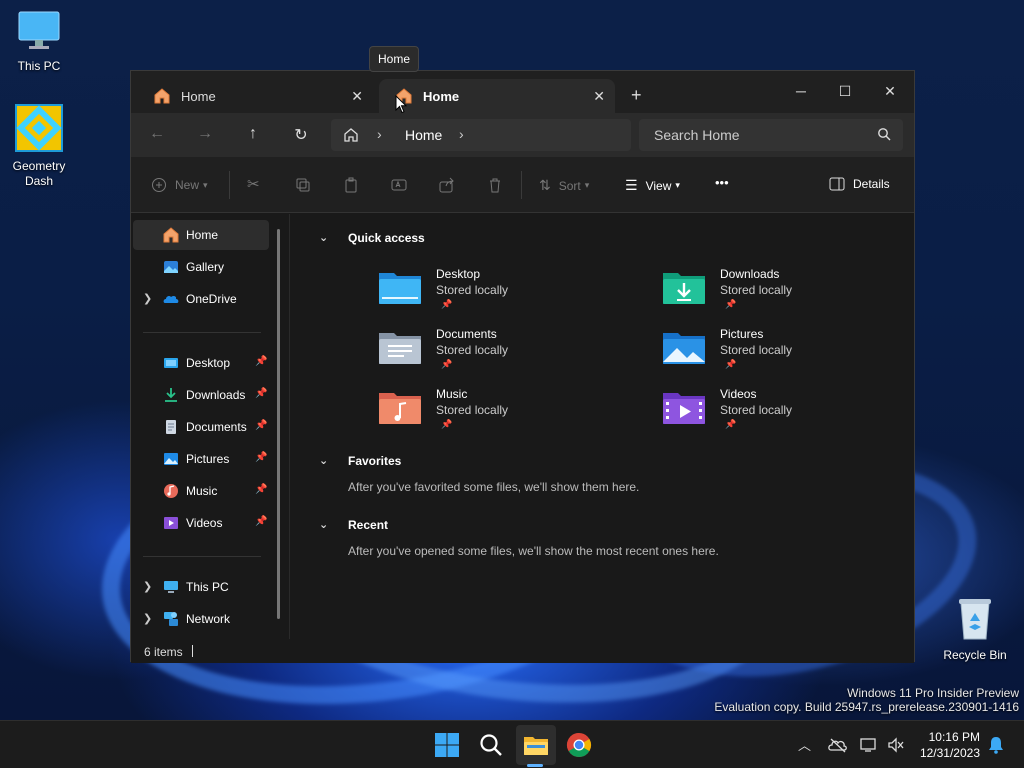  I want to click on taskbar: ︿ 10:16 PM 12/31/2023, so click(512, 744).